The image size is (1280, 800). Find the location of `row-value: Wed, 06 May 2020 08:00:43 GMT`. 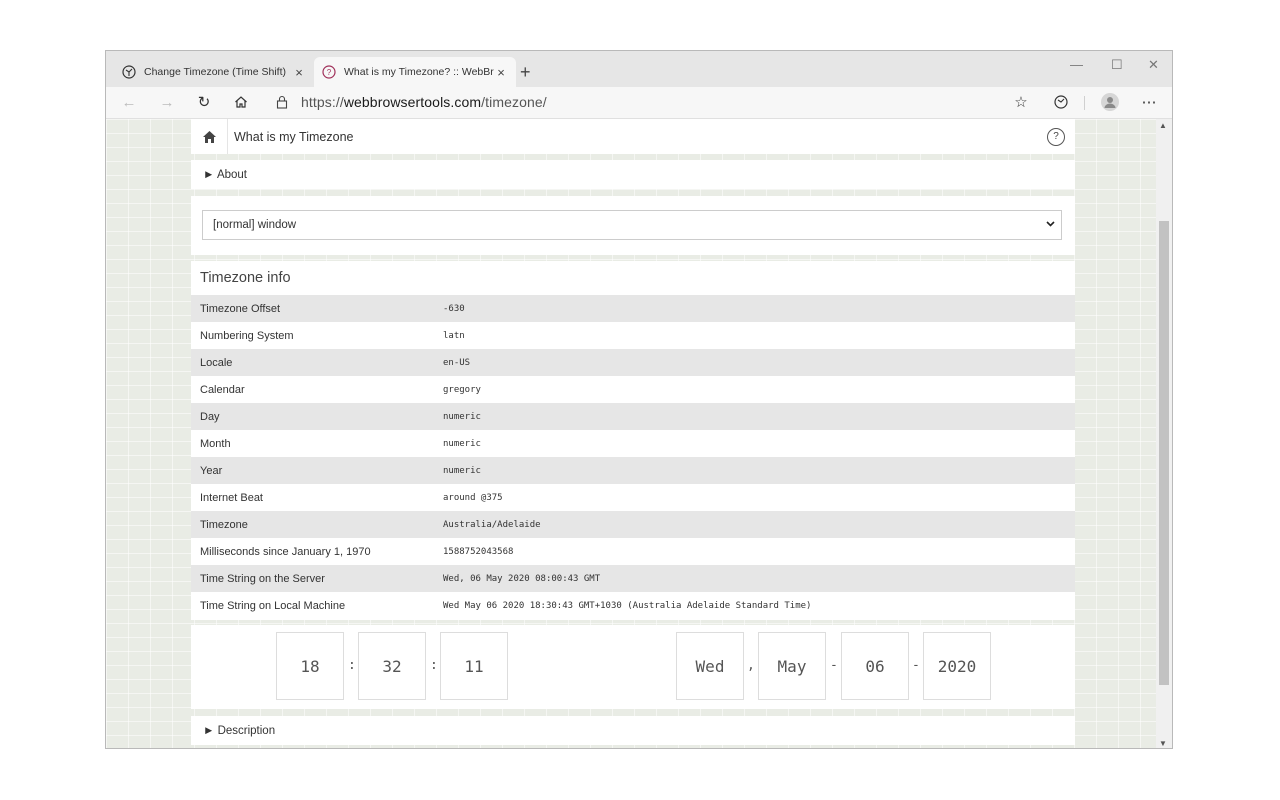

row-value: Wed, 06 May 2020 08:00:43 GMT is located at coordinates (522, 578).